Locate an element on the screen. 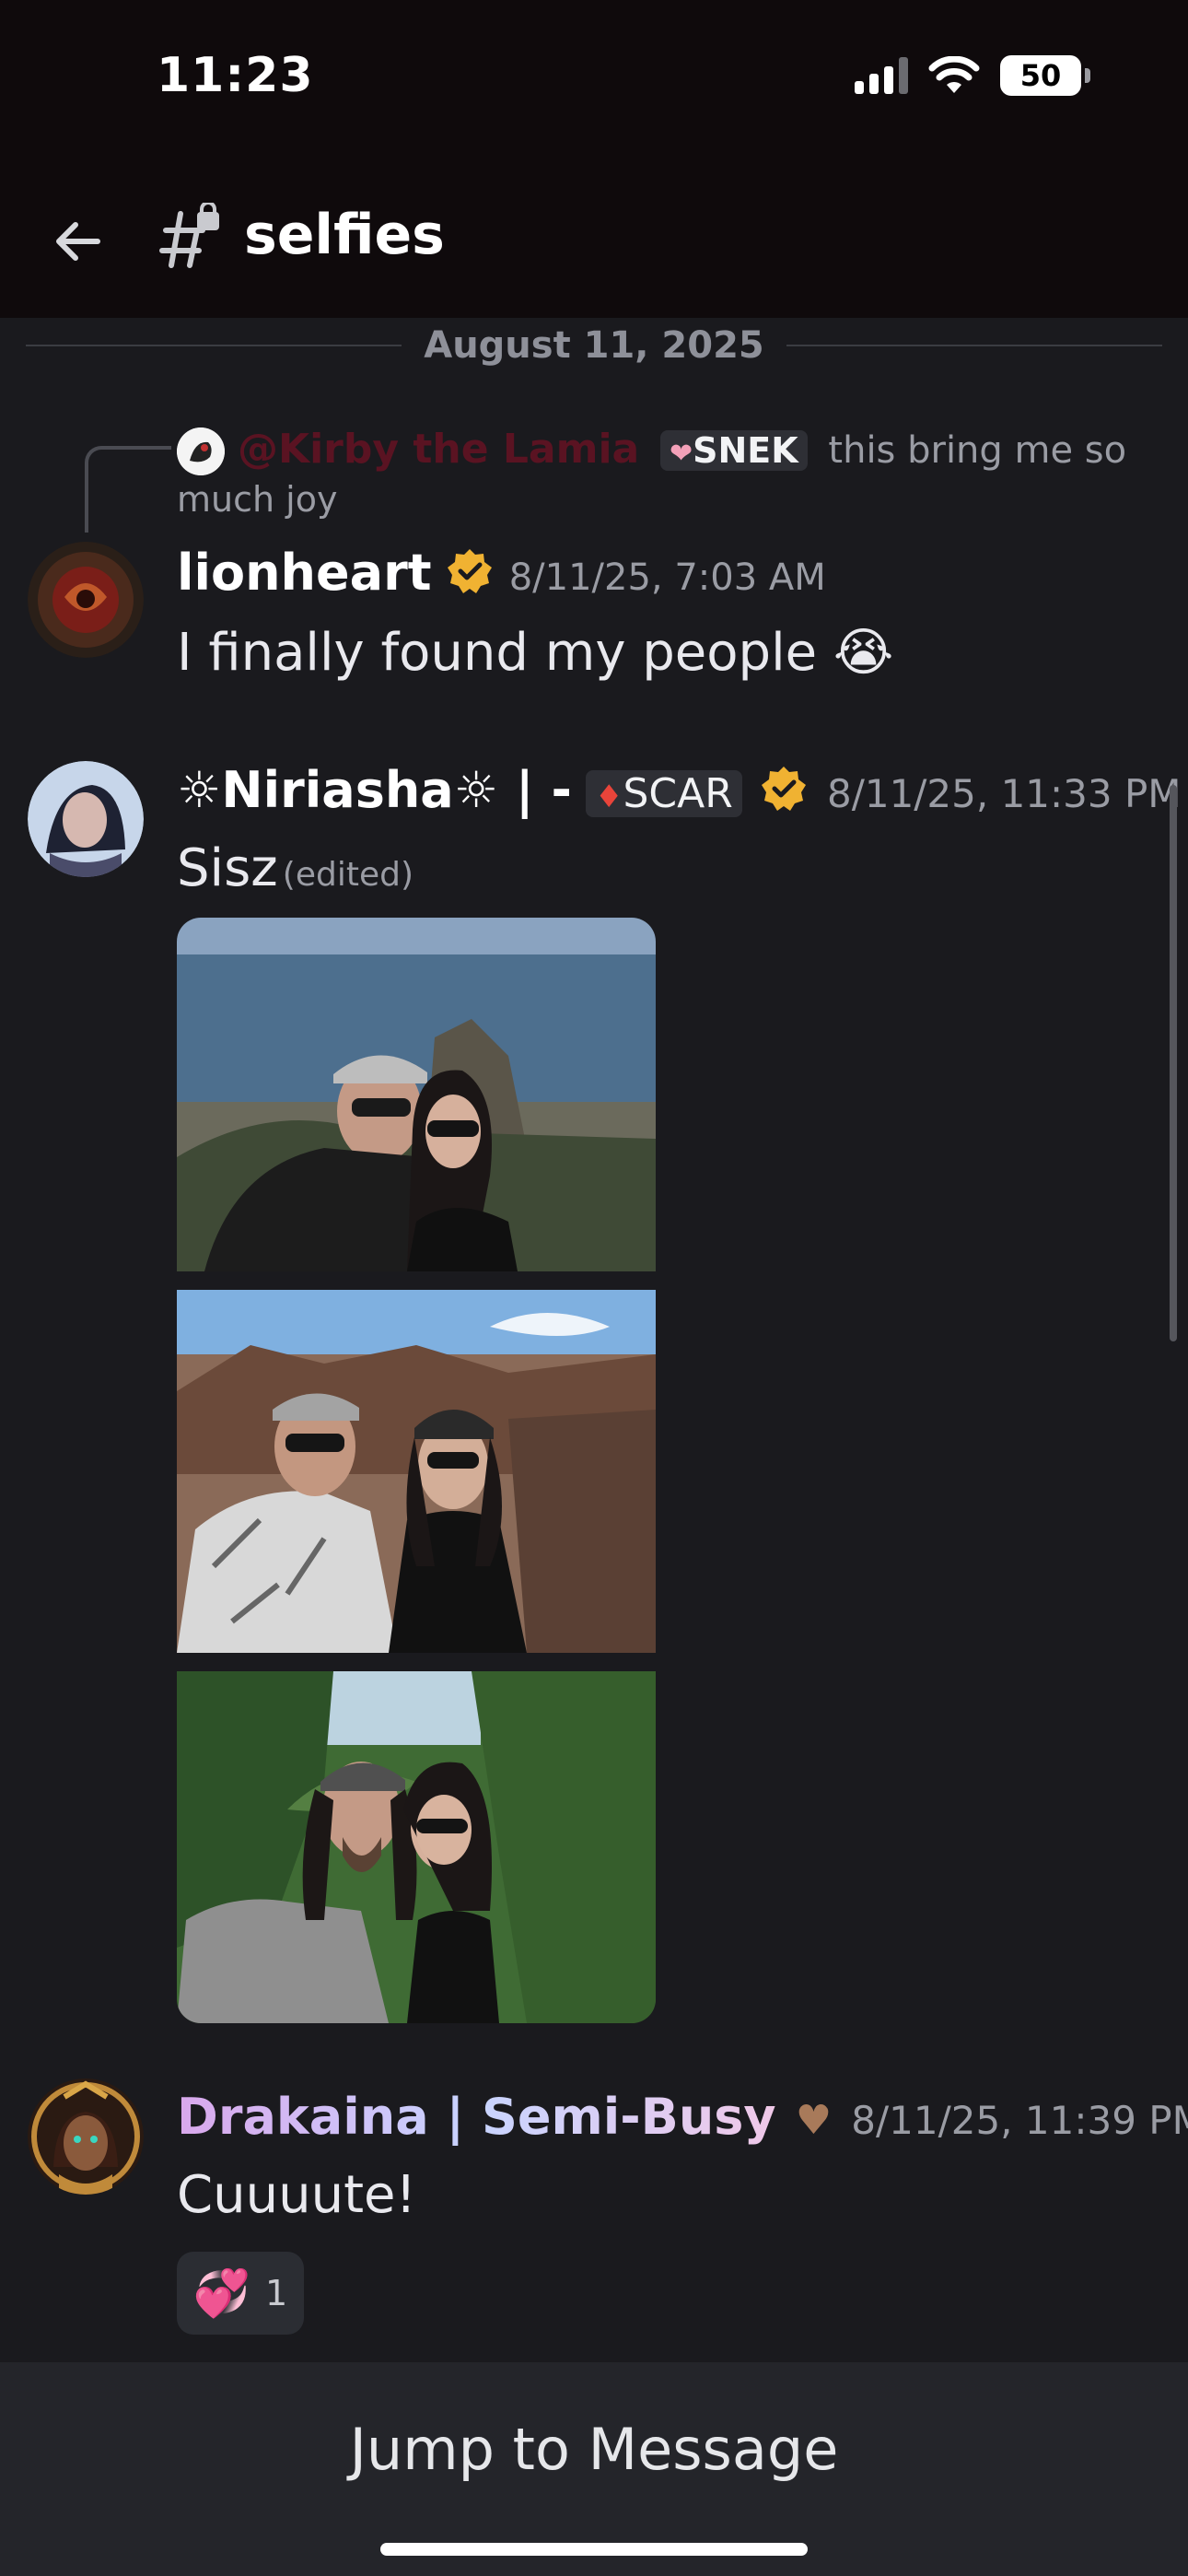  message-header: Drakaina | Semi-Busy ♥ 8/11/25, 11:39 PM is located at coordinates (682, 2117).